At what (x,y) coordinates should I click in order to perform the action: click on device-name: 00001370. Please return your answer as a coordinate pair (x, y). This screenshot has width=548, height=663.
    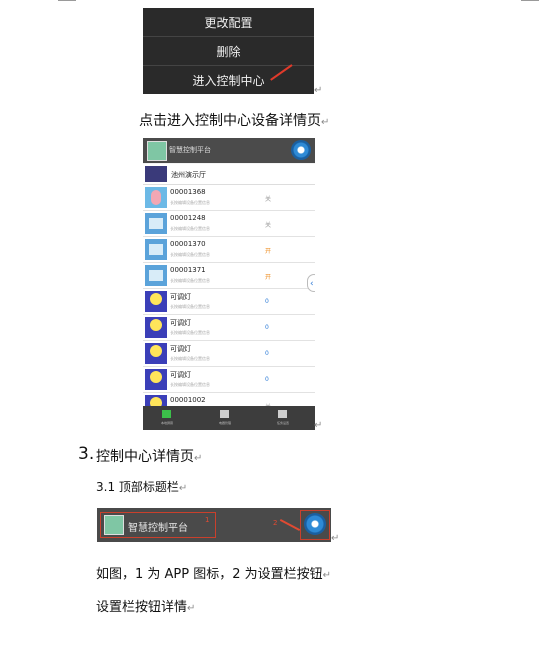
    Looking at the image, I should click on (188, 244).